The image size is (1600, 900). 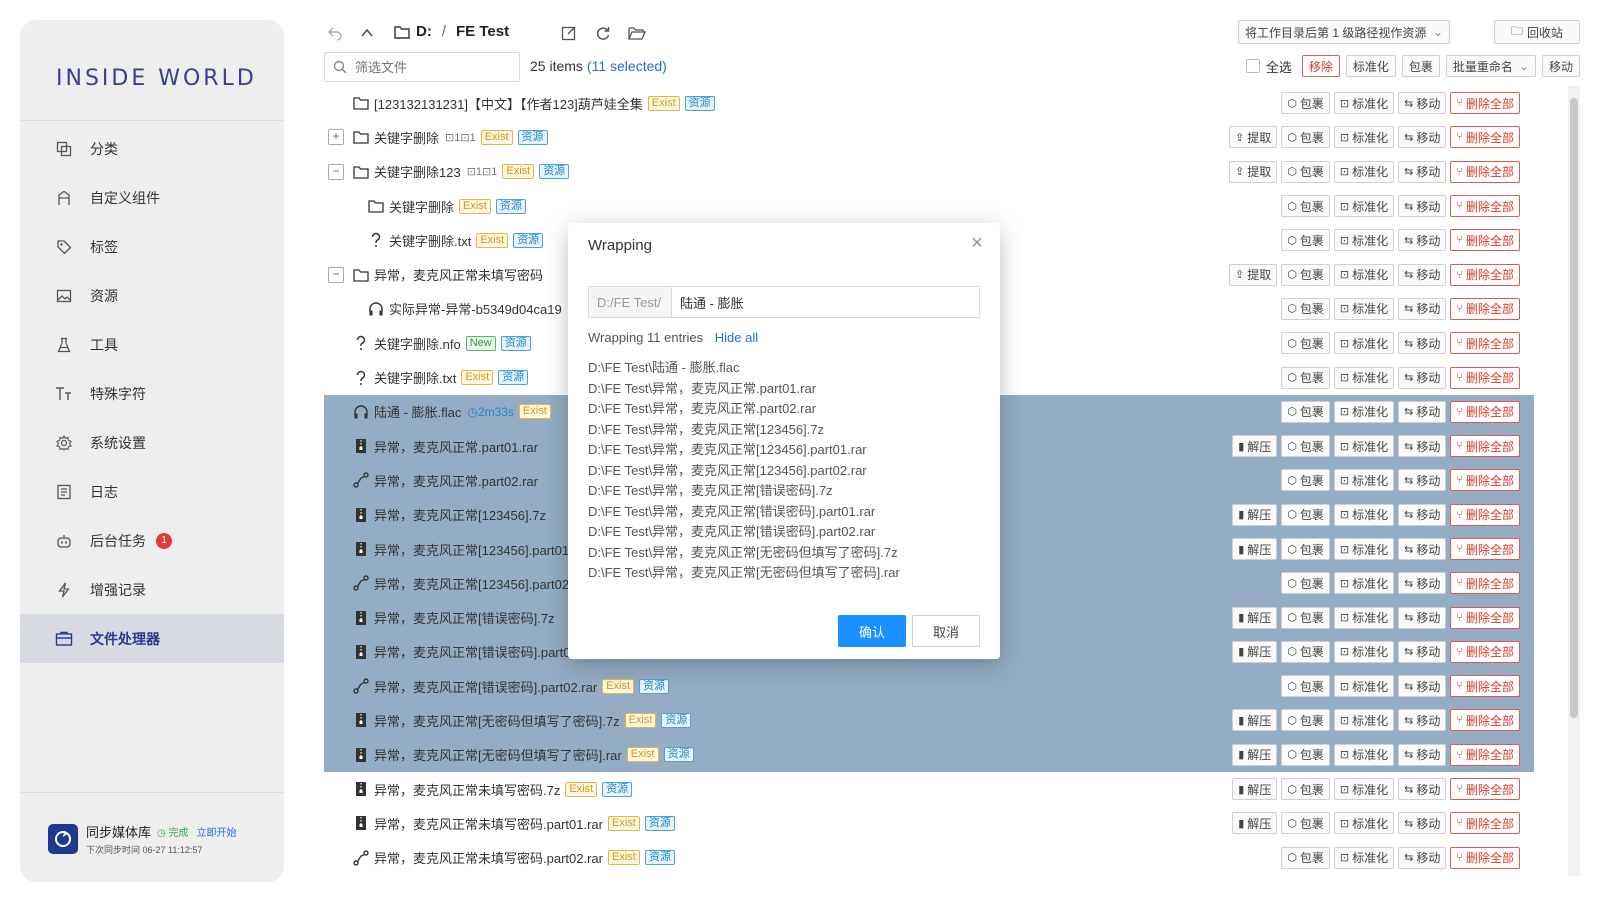 I want to click on confirm-button: 确认, so click(x=872, y=631).